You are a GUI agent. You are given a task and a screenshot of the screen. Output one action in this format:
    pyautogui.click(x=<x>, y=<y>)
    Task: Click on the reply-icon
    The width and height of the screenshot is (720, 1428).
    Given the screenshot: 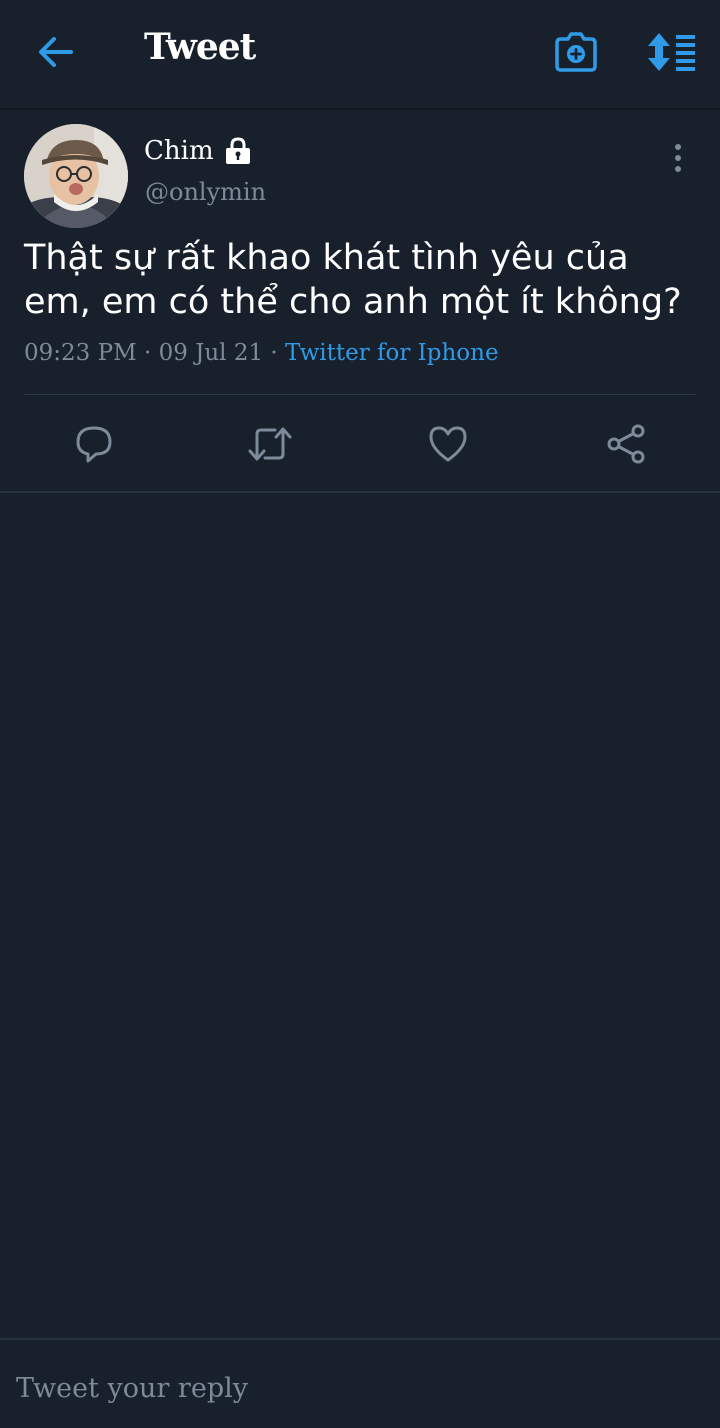 What is the action you would take?
    pyautogui.click(x=94, y=444)
    